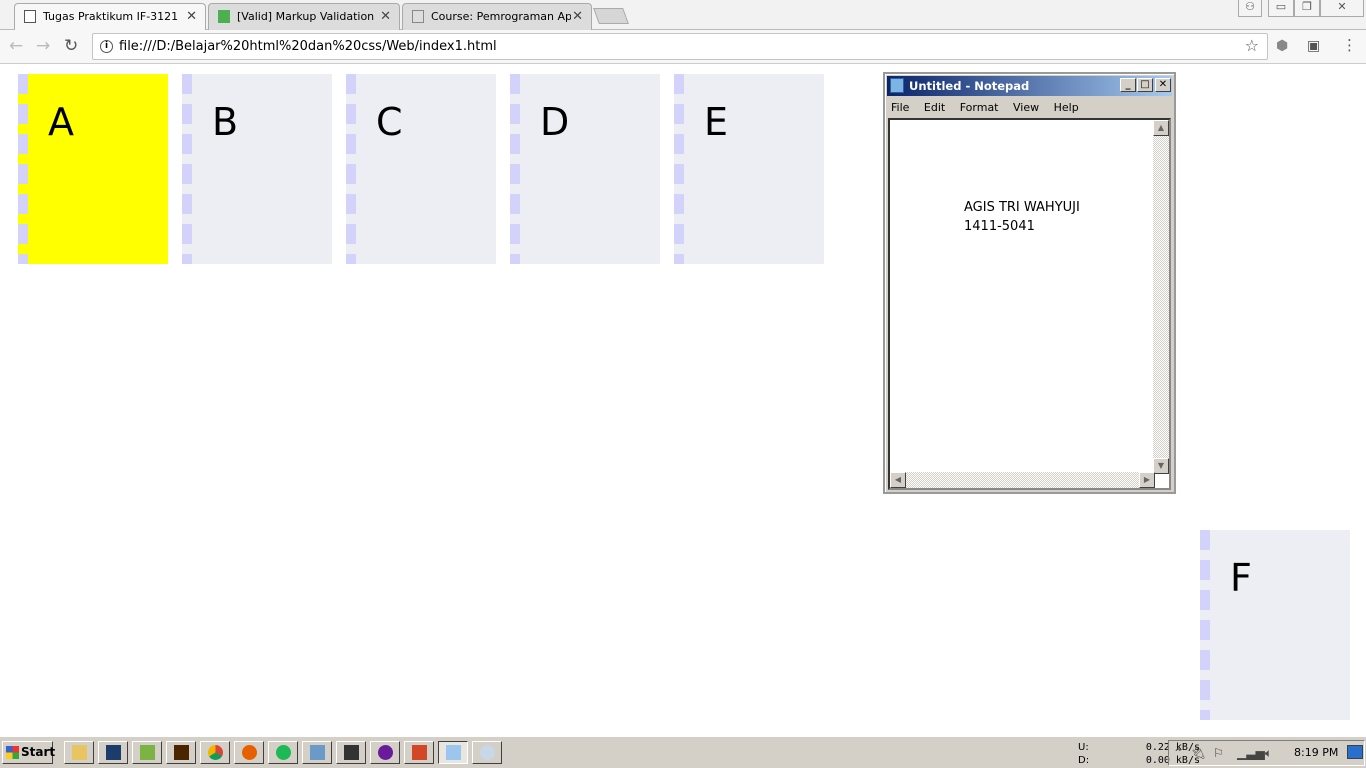  I want to click on volume-icon: 🔈︎, so click(1268, 753).